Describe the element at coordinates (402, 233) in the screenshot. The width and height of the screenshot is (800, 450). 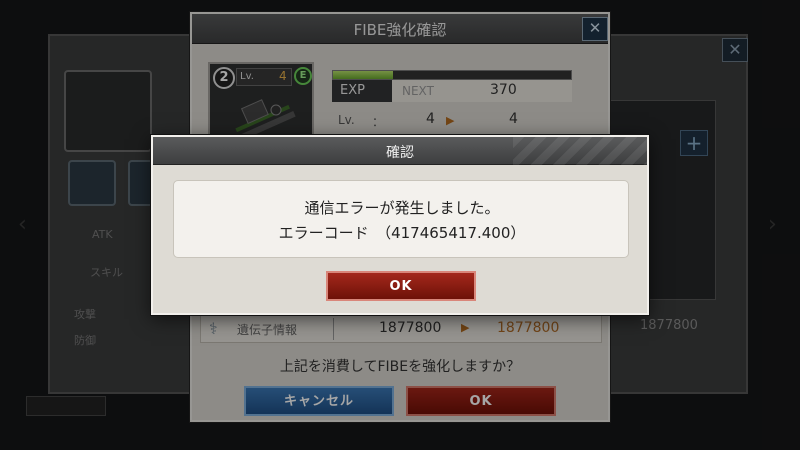
I see `error-code: エラーコード （417465417.400）` at that location.